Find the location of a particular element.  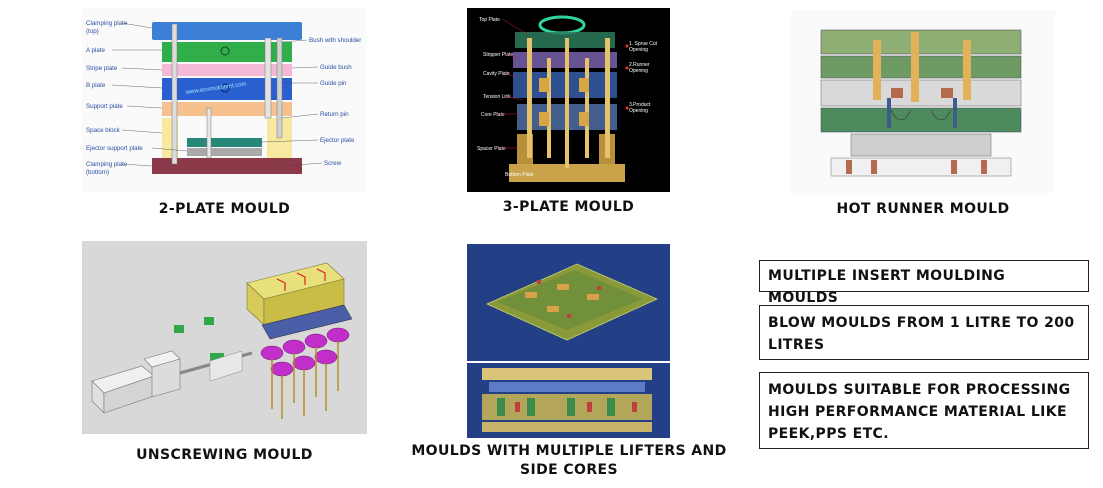

label-space-block: Space block is located at coordinates (103, 130).